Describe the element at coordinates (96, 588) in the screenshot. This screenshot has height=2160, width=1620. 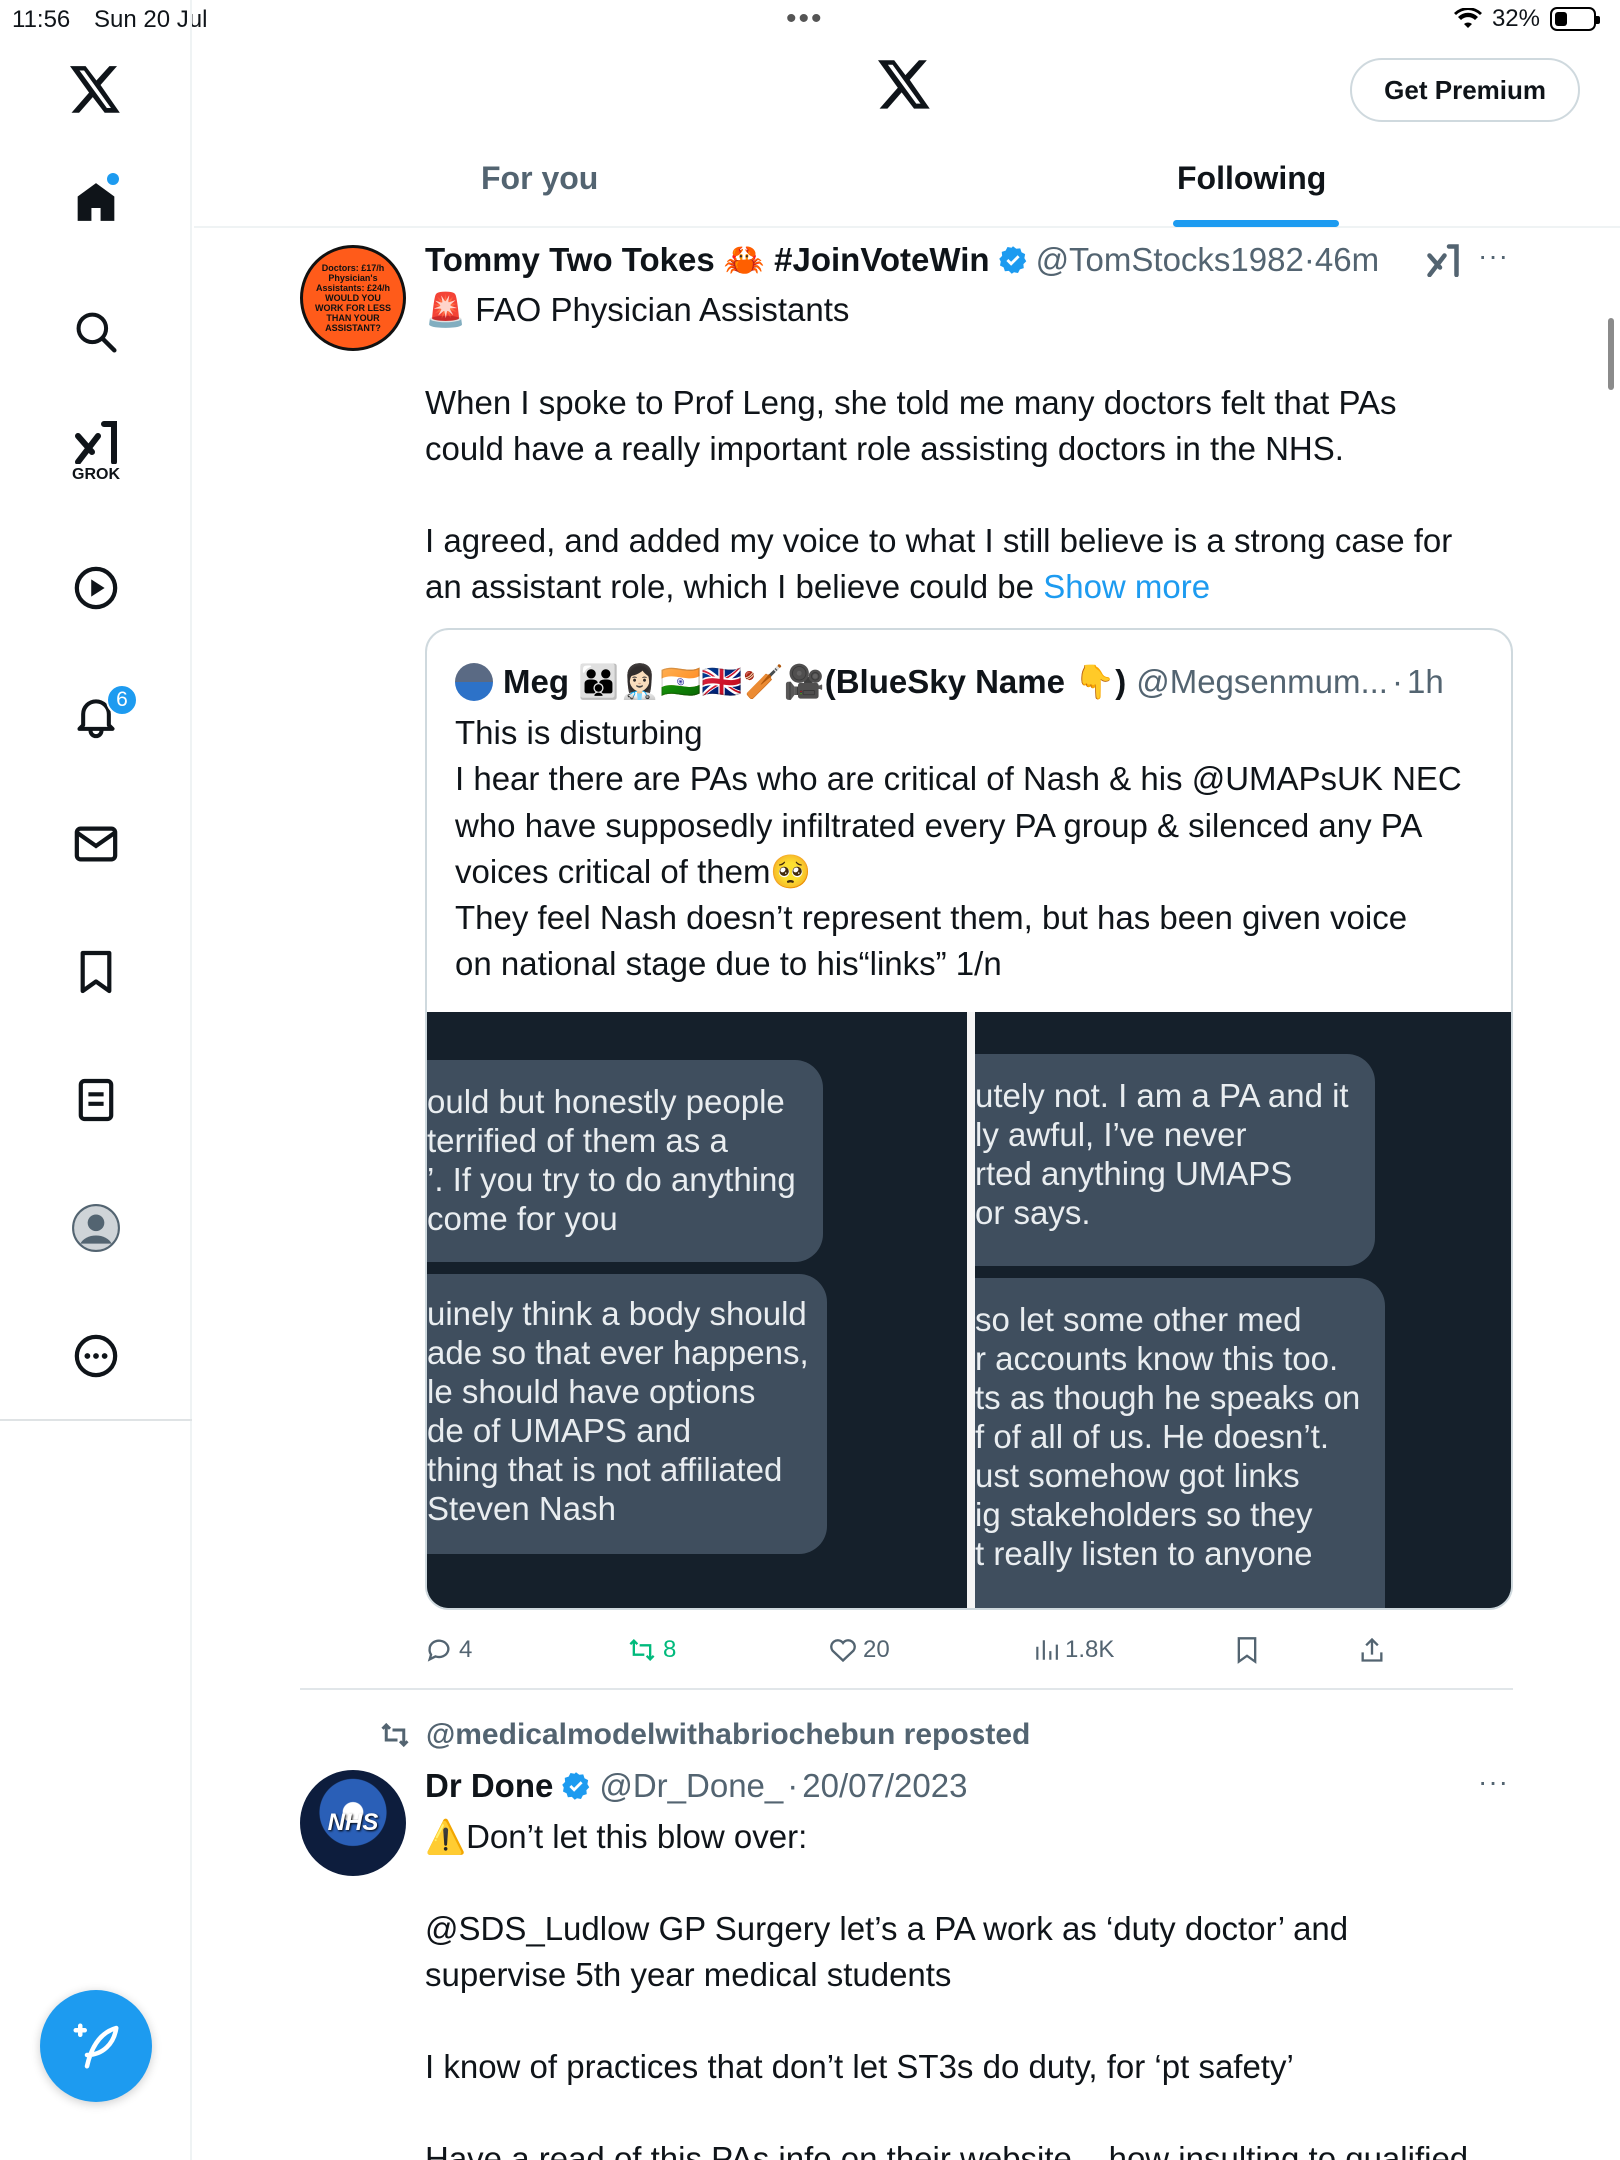
I see `video-play-icon` at that location.